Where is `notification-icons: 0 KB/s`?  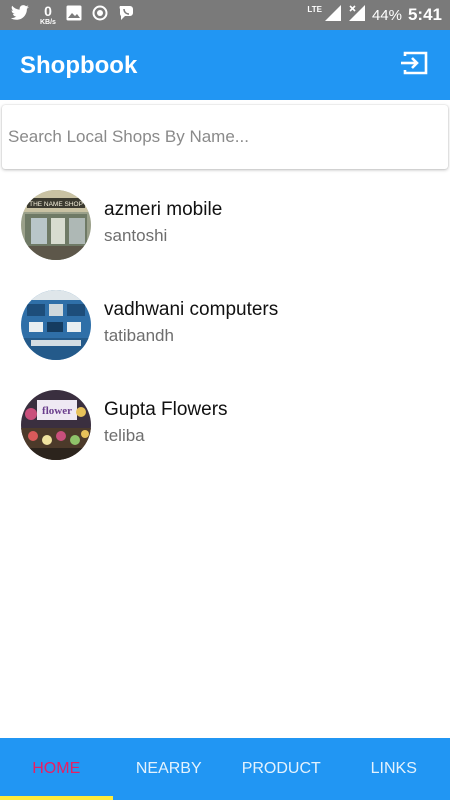 notification-icons: 0 KB/s is located at coordinates (73, 15).